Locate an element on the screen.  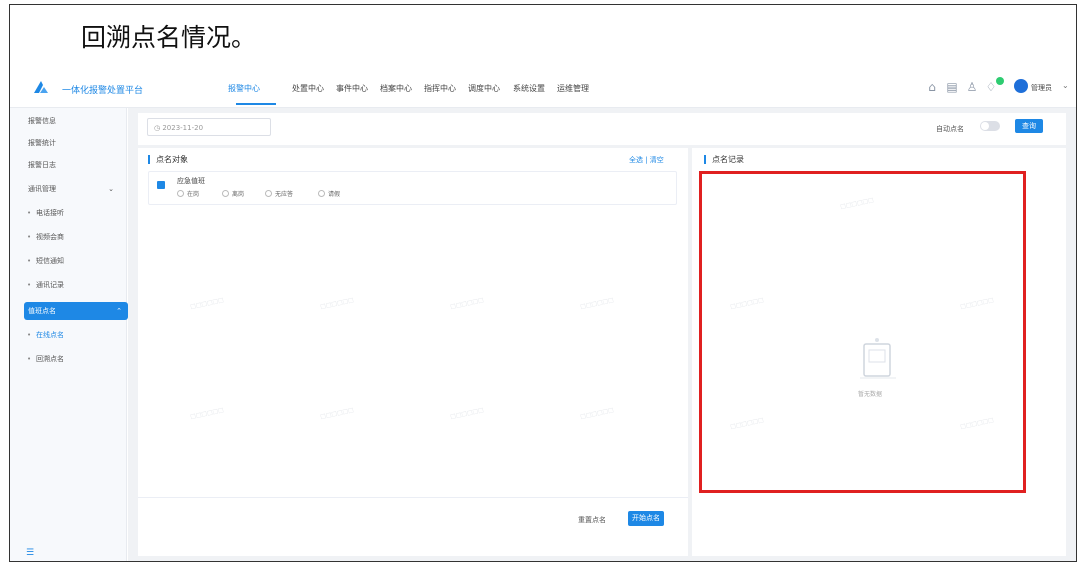
sidebar-item-retro-rollcall: 回溯点名 is located at coordinates (68, 359).